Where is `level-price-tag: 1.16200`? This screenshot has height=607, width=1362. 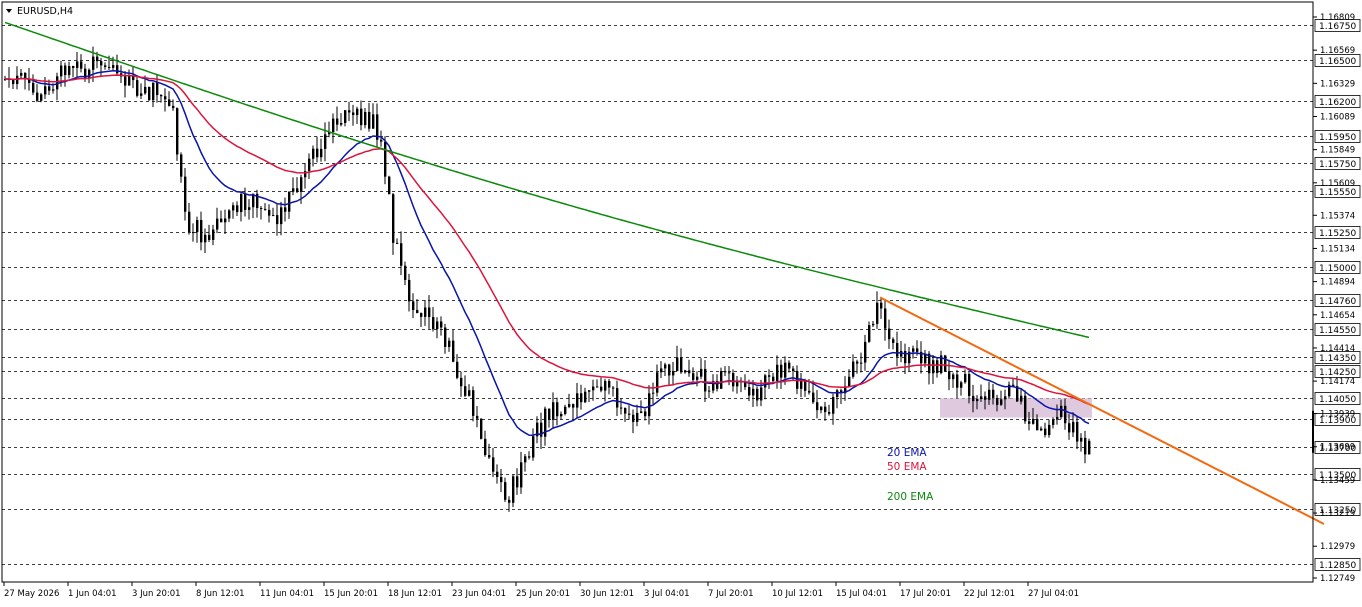 level-price-tag: 1.16200 is located at coordinates (1337, 101).